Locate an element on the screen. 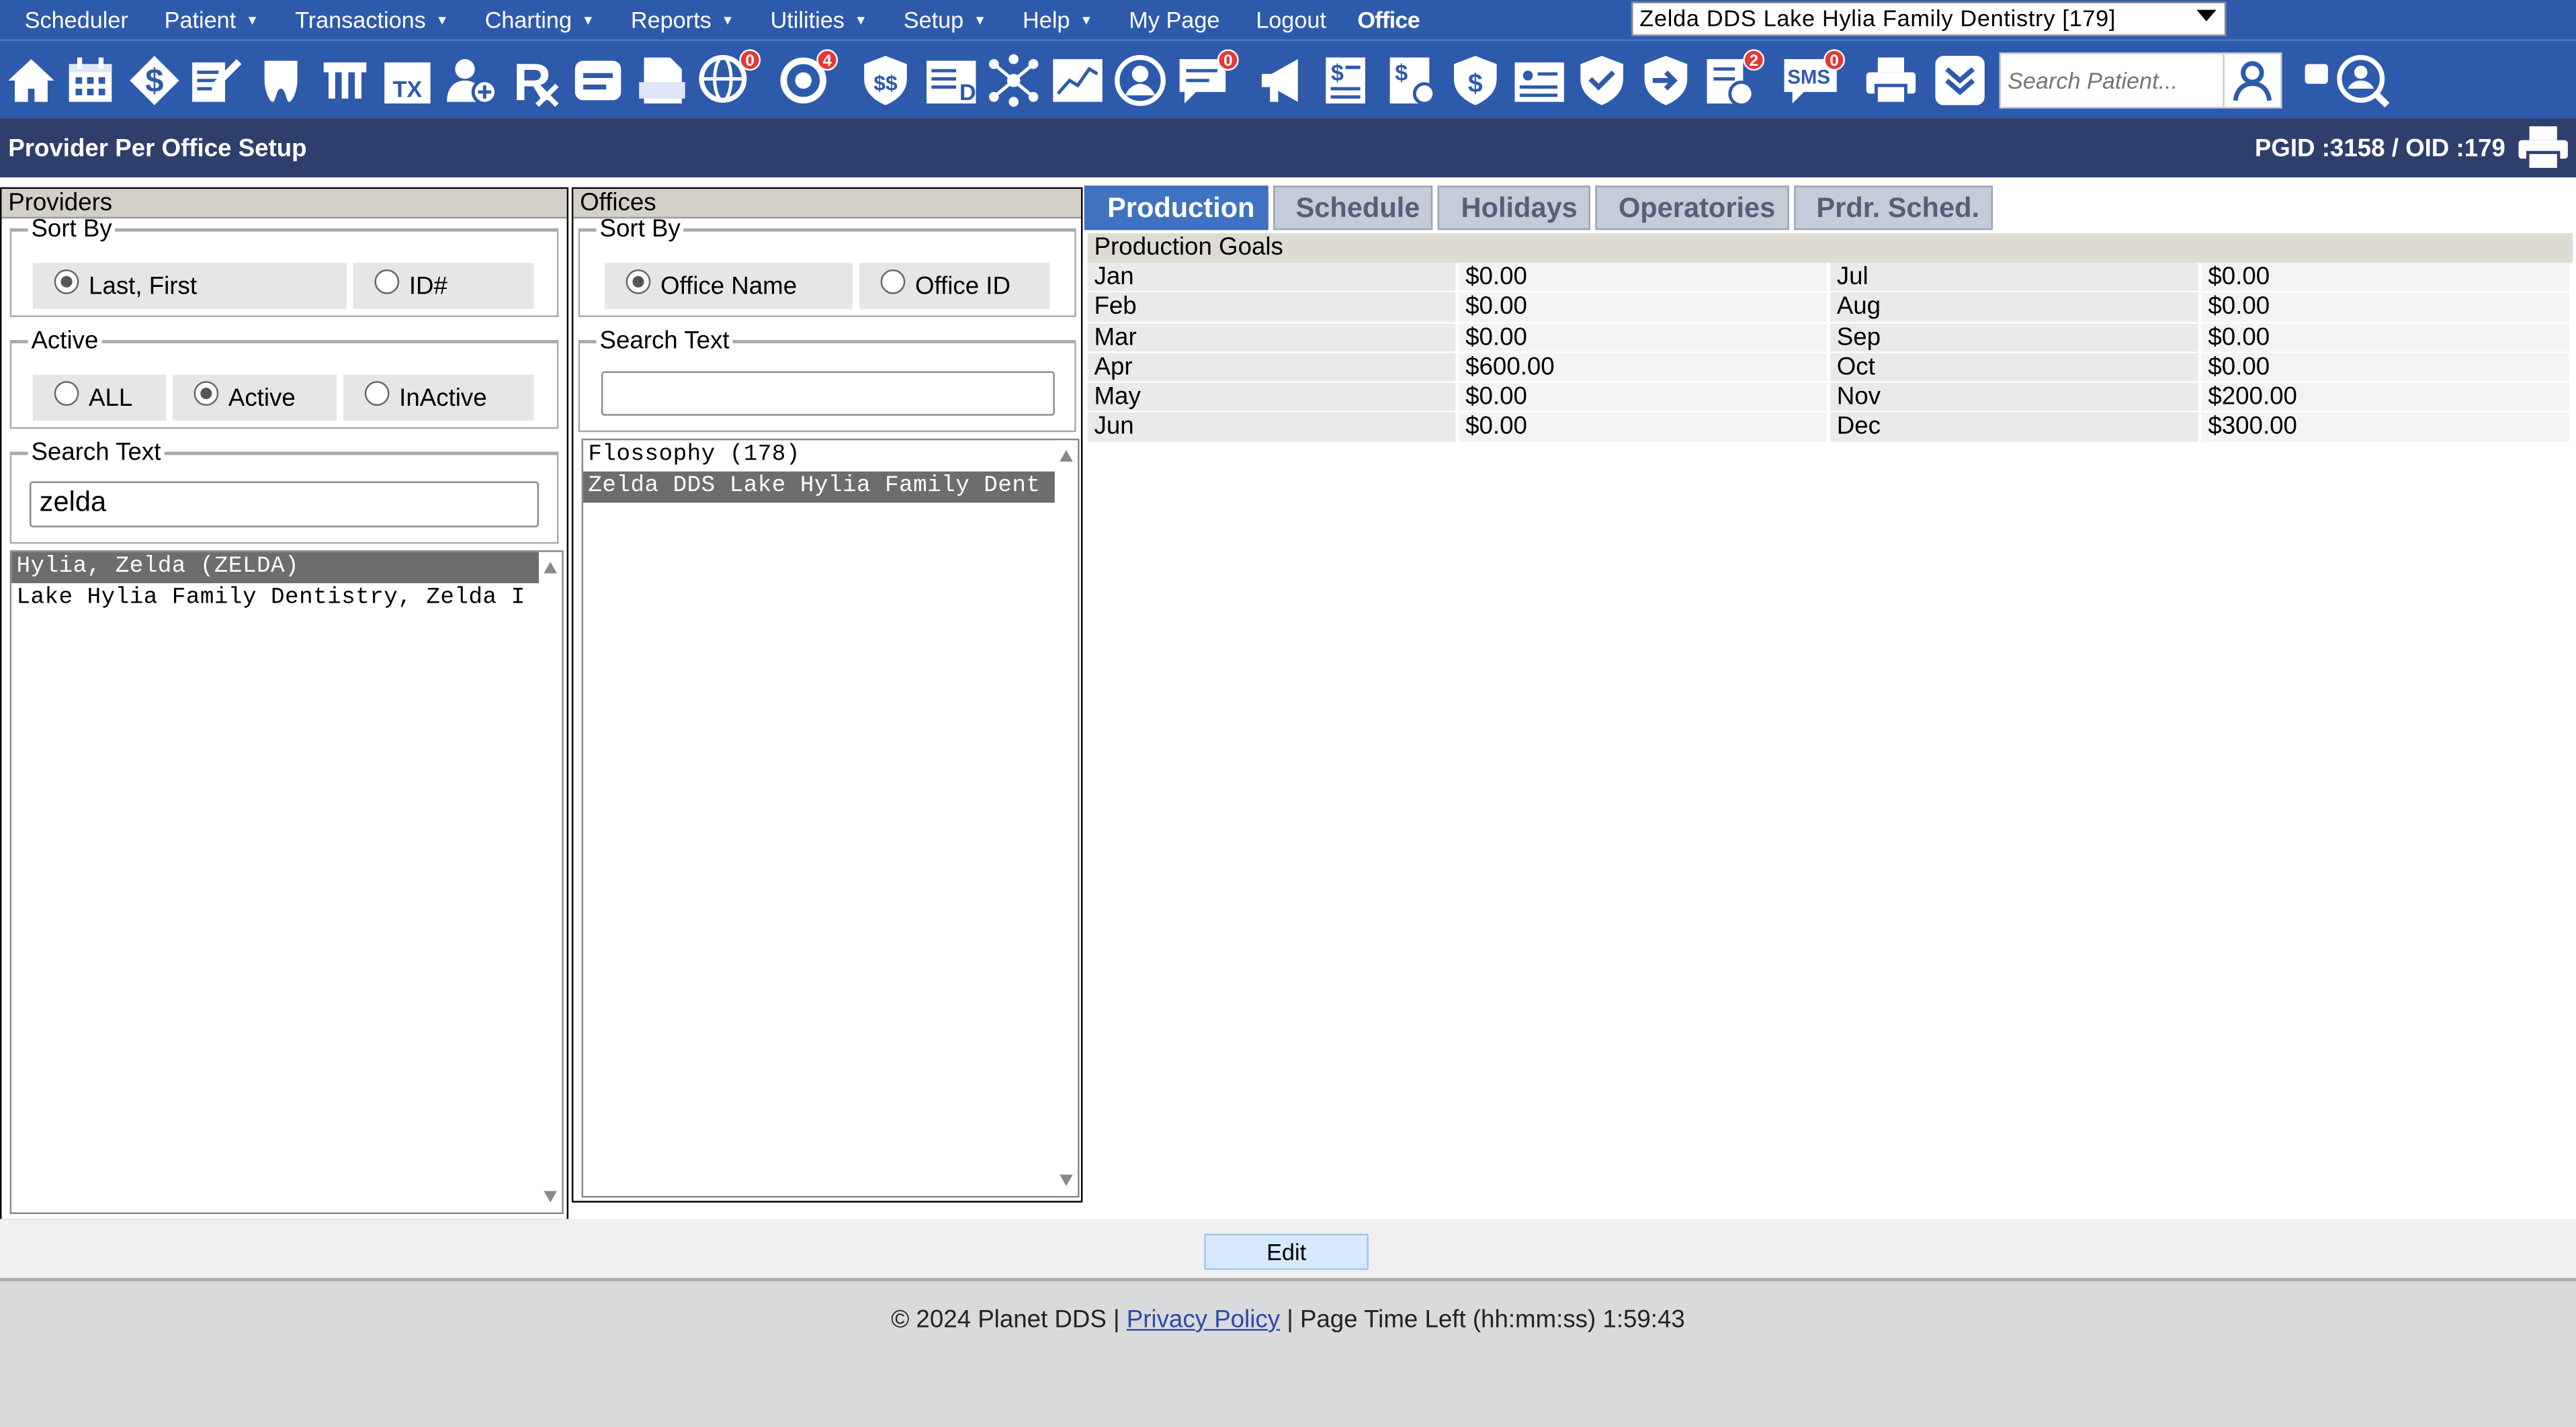 Image resolution: width=2576 pixels, height=1427 pixels. megaphone-icon is located at coordinates (1283, 80).